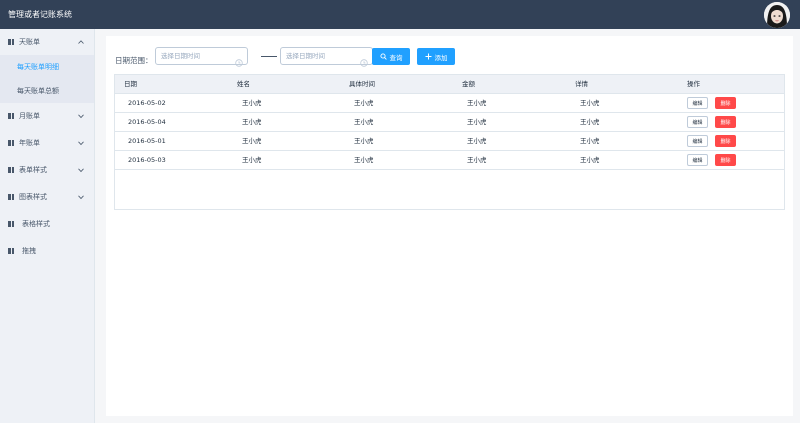 This screenshot has width=800, height=423. Describe the element at coordinates (428, 56) in the screenshot. I see `plus-icon` at that location.